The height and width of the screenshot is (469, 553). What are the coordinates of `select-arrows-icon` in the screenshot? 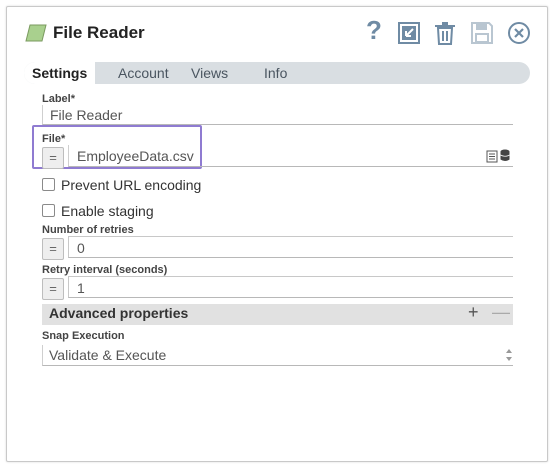 It's located at (509, 355).